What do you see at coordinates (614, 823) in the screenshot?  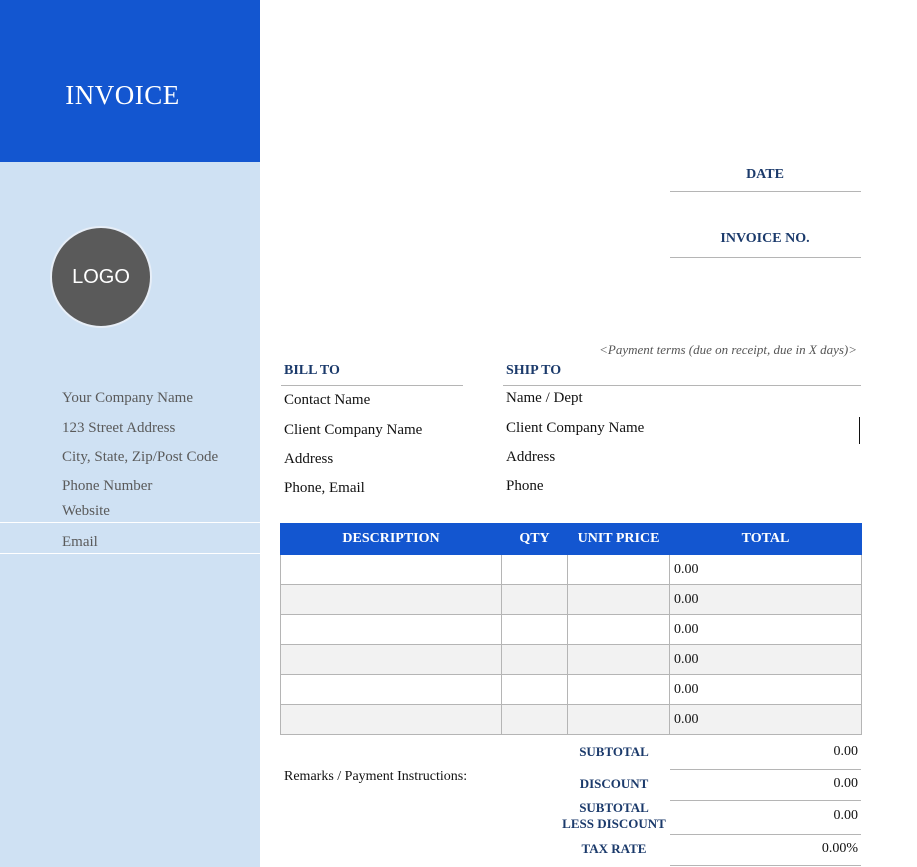 I see `subtotal-less-line2: LESS DISCOUNT` at bounding box center [614, 823].